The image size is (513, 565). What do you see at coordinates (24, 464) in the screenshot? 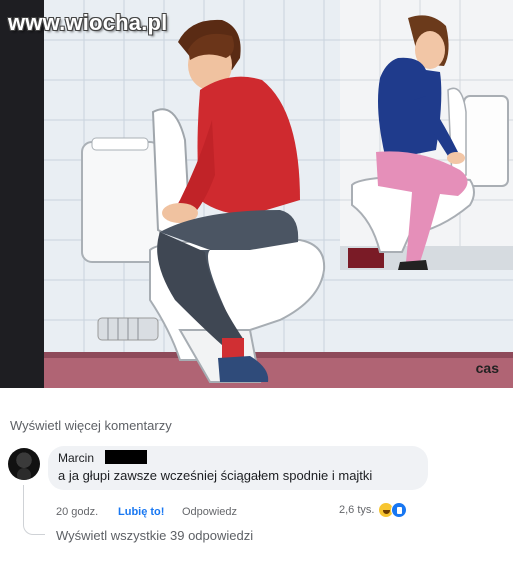
I see `avatar` at bounding box center [24, 464].